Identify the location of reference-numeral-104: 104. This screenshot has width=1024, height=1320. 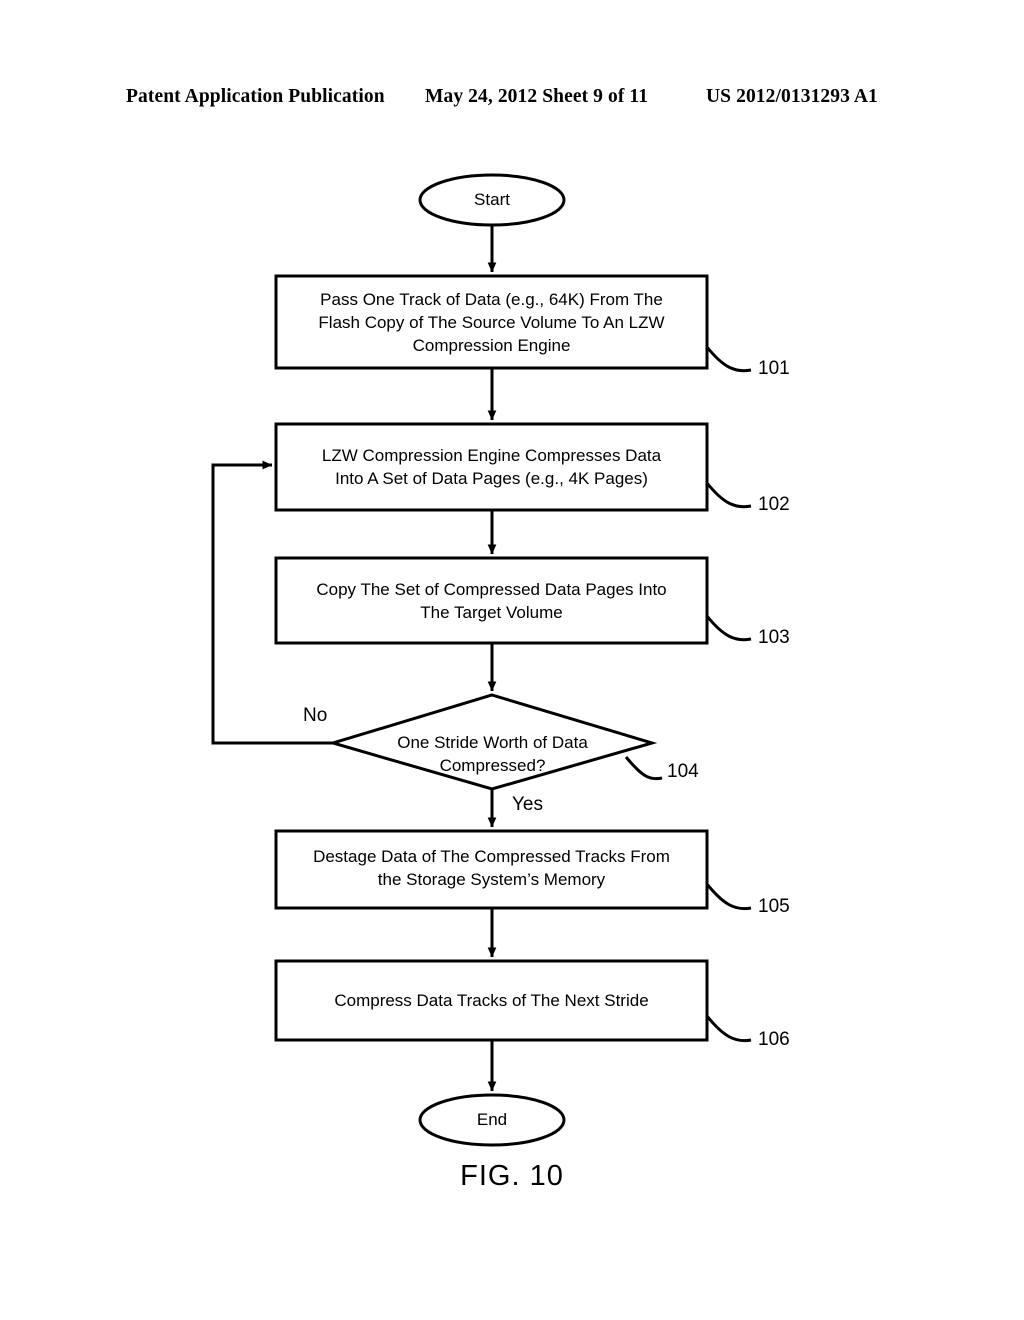
(683, 771).